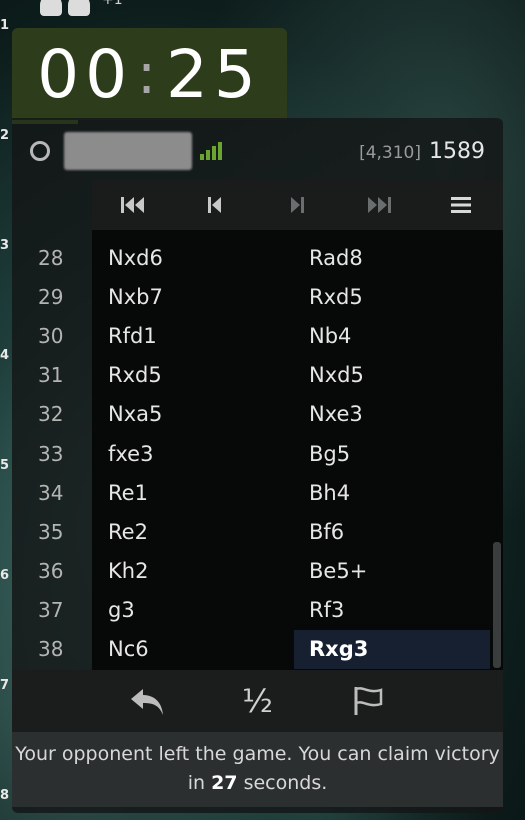 The image size is (525, 820). Describe the element at coordinates (262, 531) in the screenshot. I see `move-row: 35 Re2 Bf6` at that location.